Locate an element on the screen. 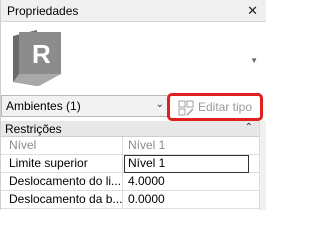 Image resolution: width=320 pixels, height=240 pixels. vertical-scrollbar is located at coordinates (262, 165).